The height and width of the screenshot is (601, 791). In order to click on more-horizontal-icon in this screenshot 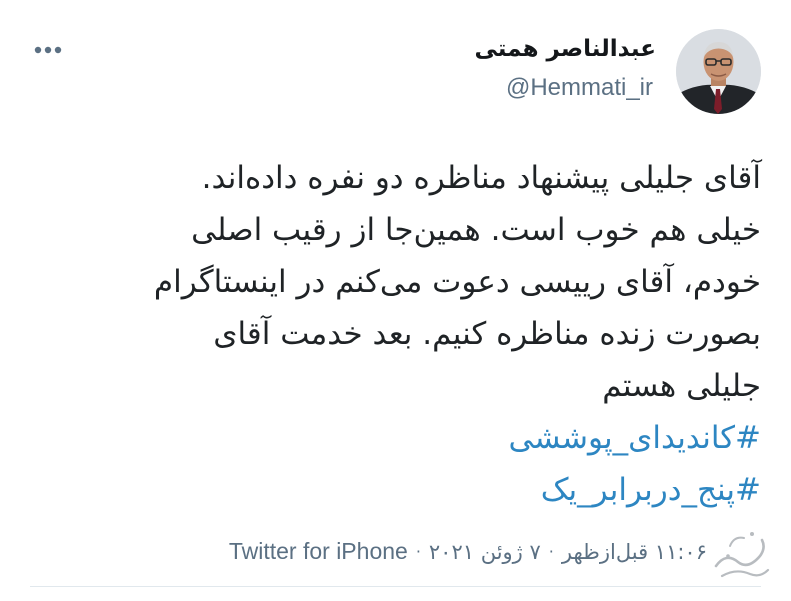, I will do `click(48, 50)`.